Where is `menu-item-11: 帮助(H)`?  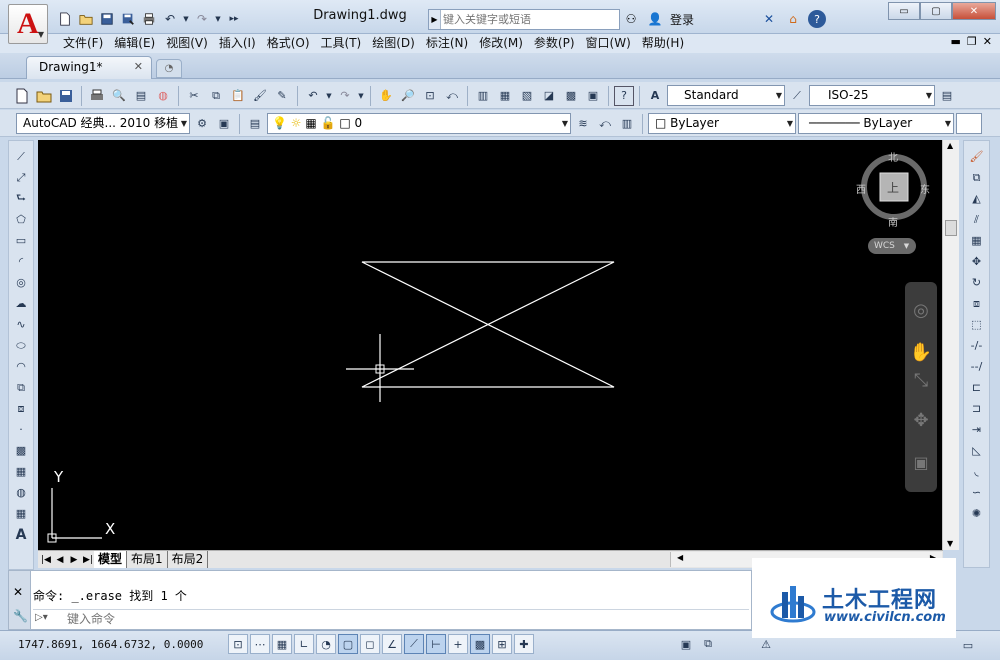 menu-item-11: 帮助(H) is located at coordinates (667, 43).